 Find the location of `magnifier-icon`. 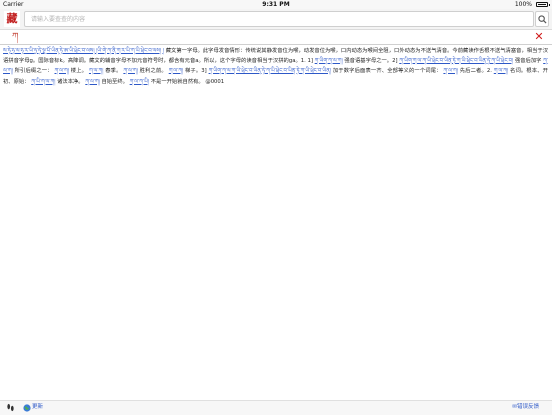

magnifier-icon is located at coordinates (542, 19).